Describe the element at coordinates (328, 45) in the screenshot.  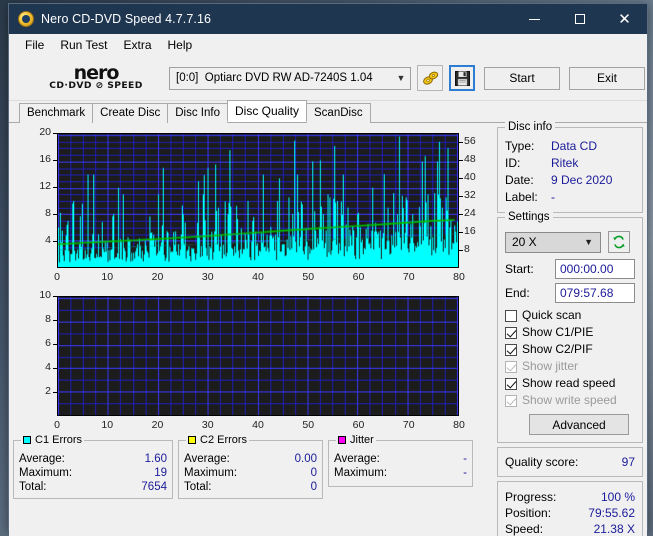
I see `menu-bar: File Run Test Extra Help` at that location.